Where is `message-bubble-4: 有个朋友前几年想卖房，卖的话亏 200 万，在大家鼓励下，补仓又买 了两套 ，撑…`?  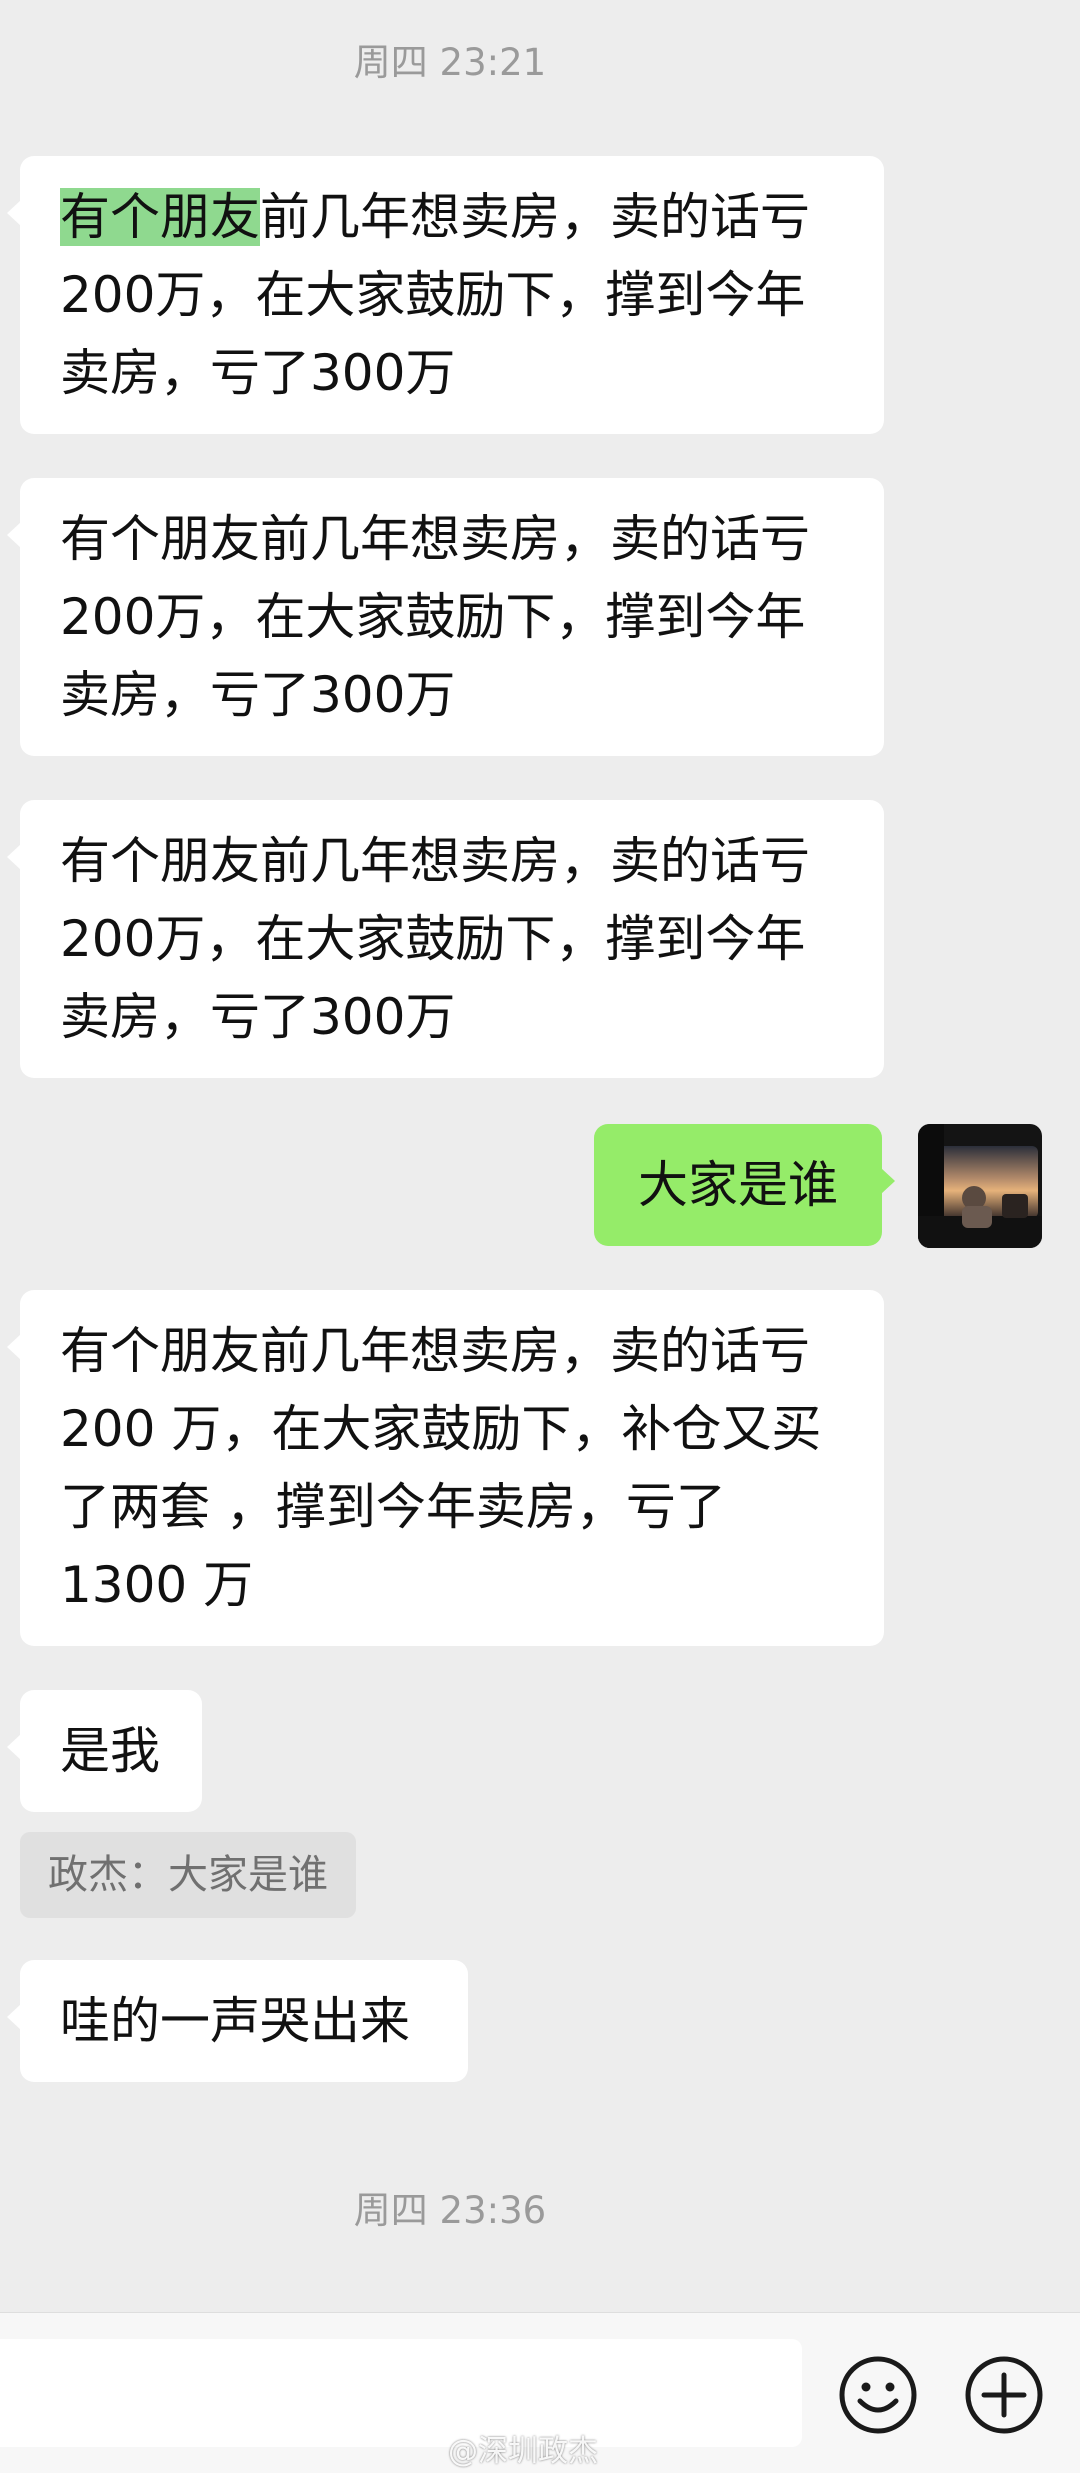 message-bubble-4: 有个朋友前几年想卖房，卖的话亏 200 万，在大家鼓励下，补仓又买 了两套 ，撑… is located at coordinates (445, 1468).